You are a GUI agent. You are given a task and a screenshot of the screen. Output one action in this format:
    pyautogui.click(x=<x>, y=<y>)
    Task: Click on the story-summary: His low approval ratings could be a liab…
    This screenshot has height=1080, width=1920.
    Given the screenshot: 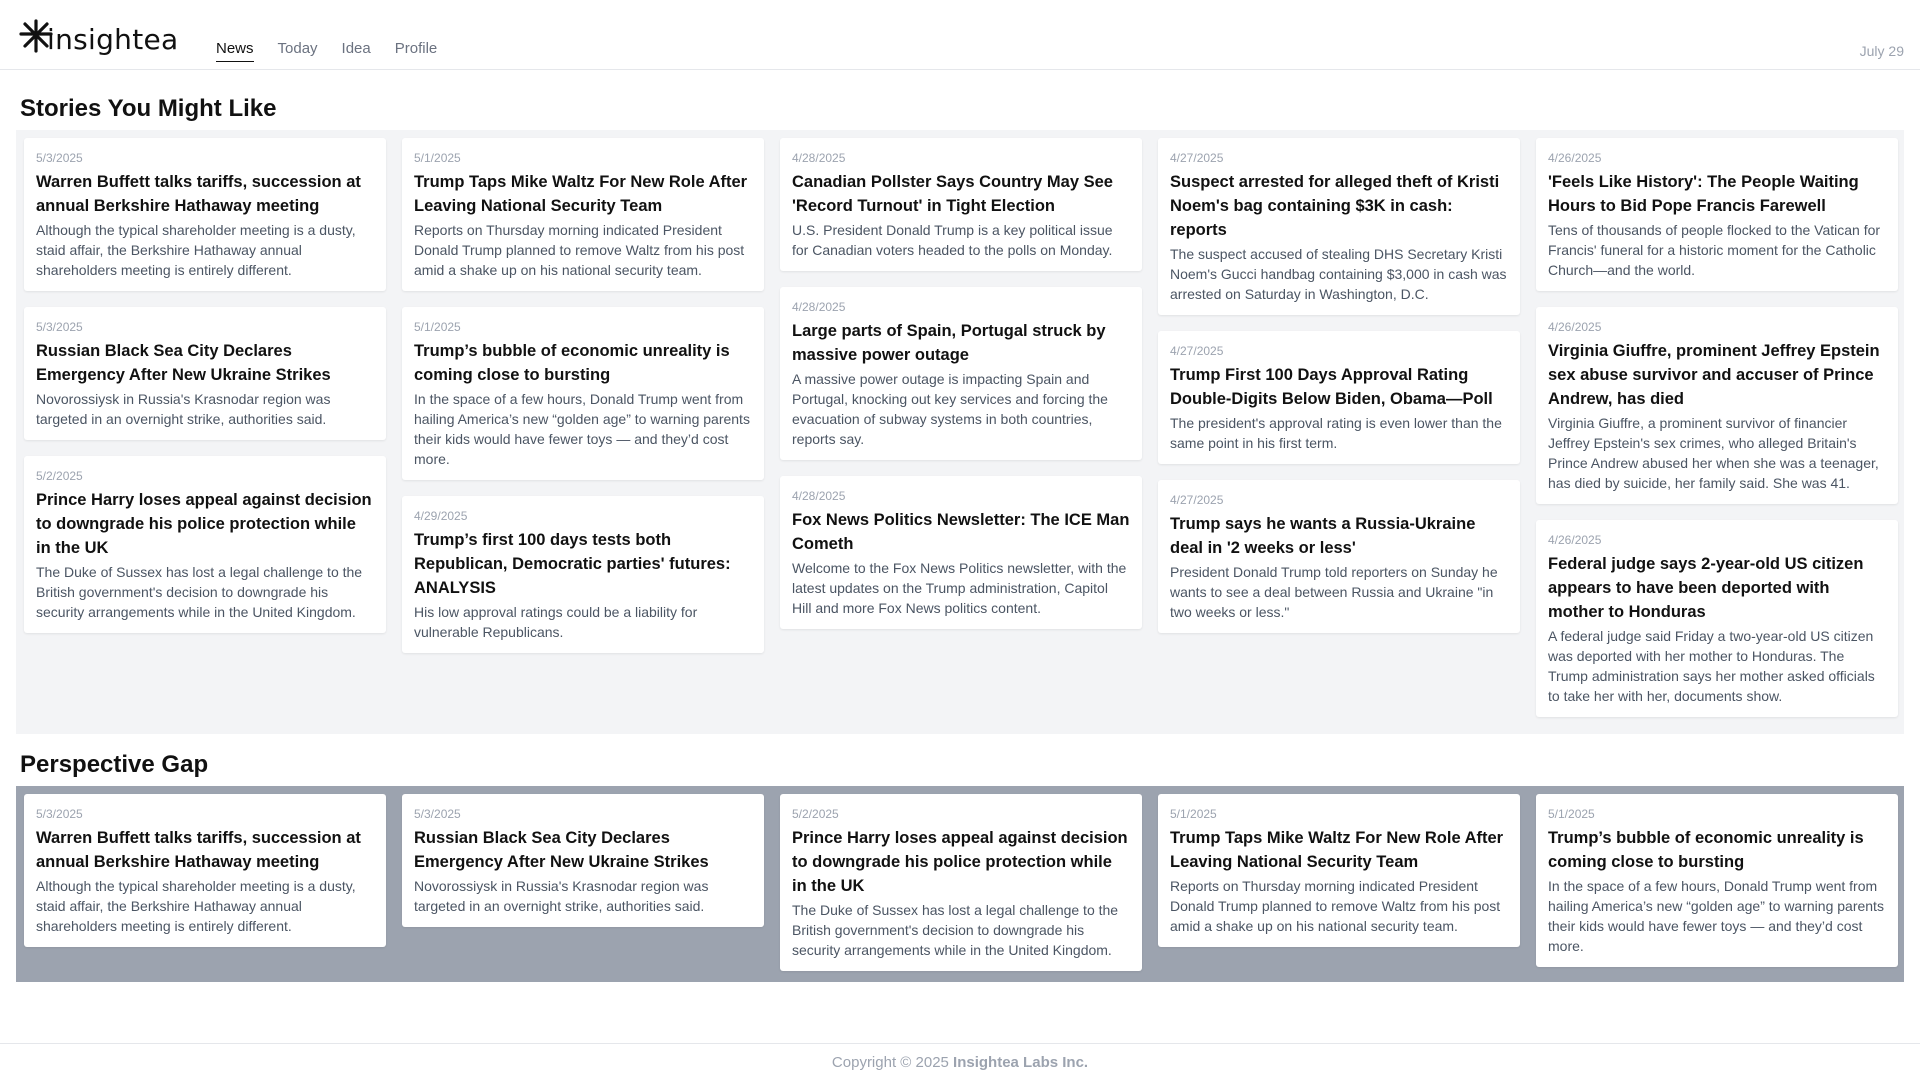 What is the action you would take?
    pyautogui.click(x=556, y=622)
    